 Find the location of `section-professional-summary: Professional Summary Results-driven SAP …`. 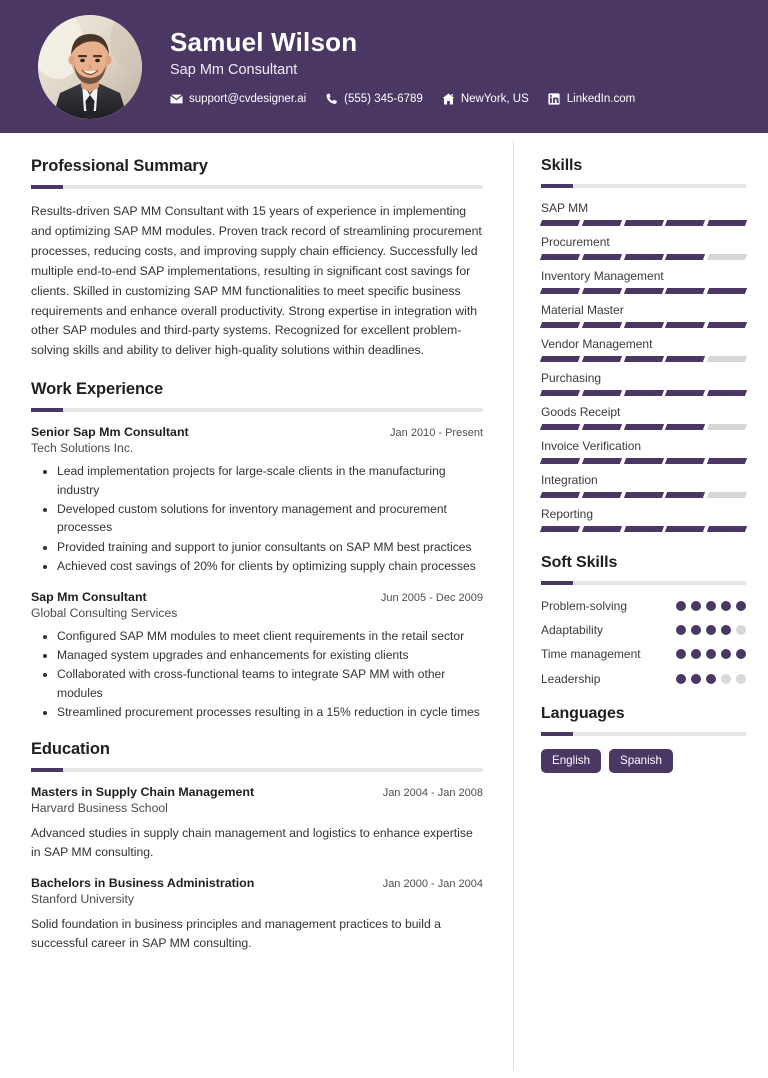

section-professional-summary: Professional Summary Results-driven SAP … is located at coordinates (257, 259).